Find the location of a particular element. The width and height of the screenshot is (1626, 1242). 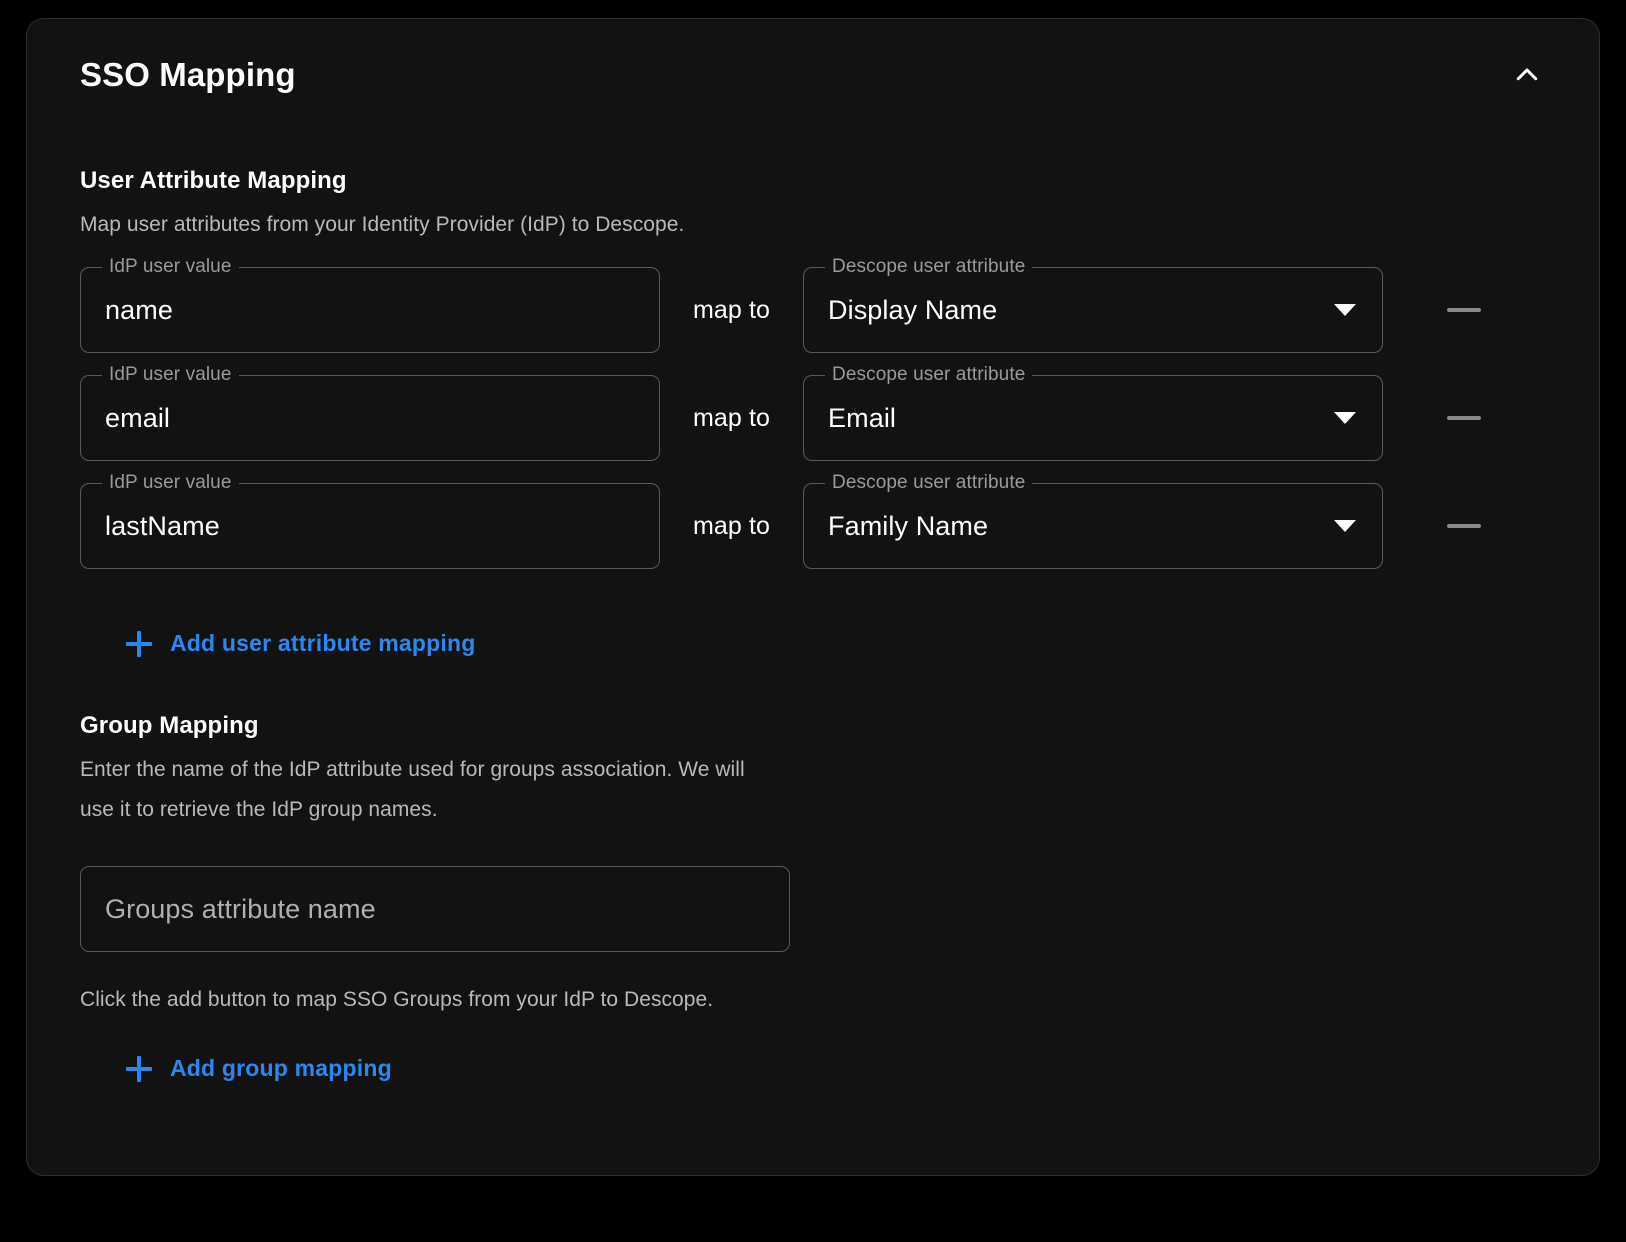

add-group-mapping-button: Add group mapping is located at coordinates (259, 1068).